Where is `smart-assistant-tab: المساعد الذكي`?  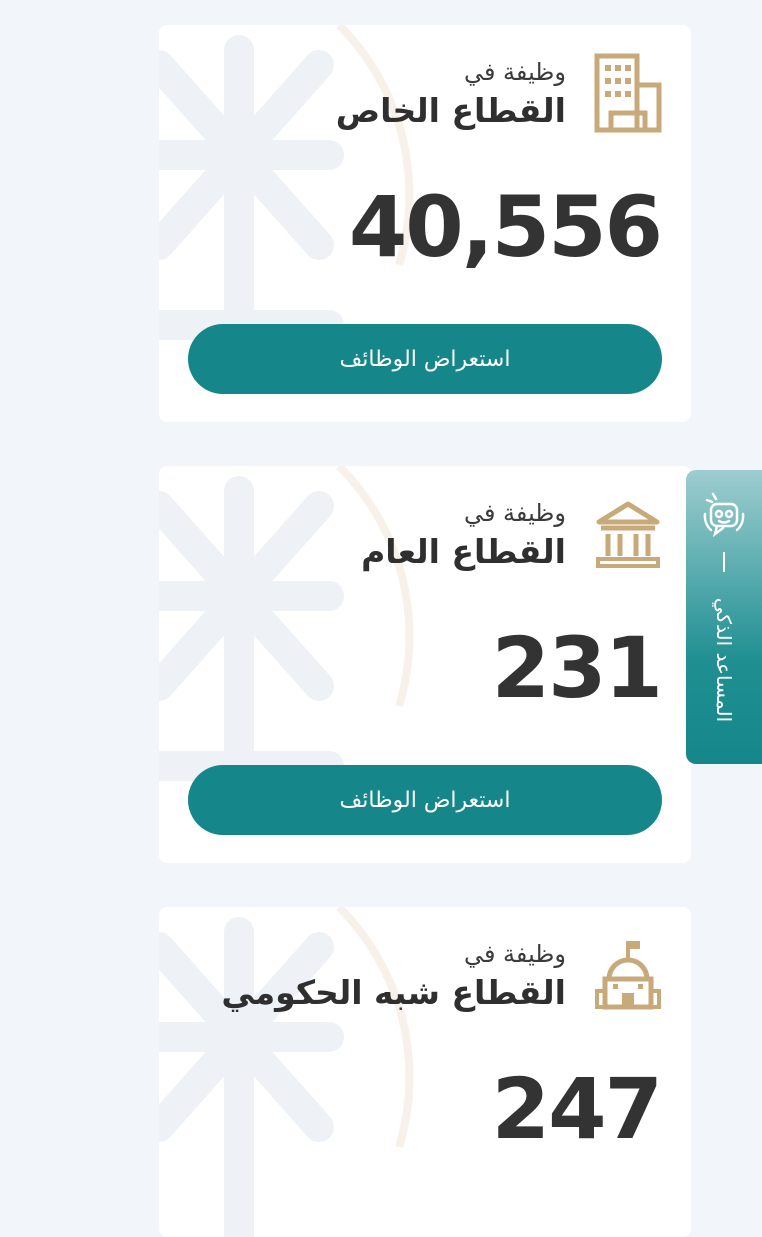
smart-assistant-tab: المساعد الذكي is located at coordinates (724, 617).